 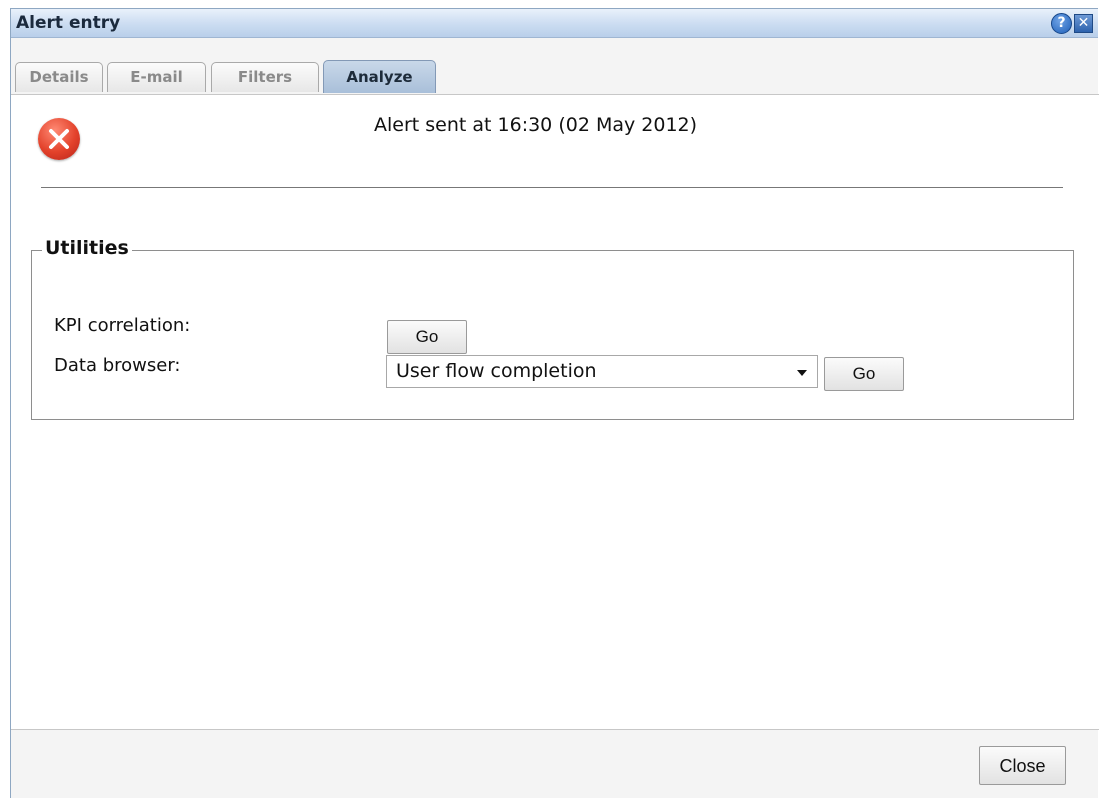 What do you see at coordinates (59, 139) in the screenshot?
I see `error-icon` at bounding box center [59, 139].